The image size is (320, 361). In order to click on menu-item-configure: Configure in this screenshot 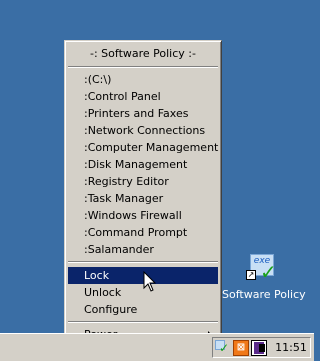, I will do `click(143, 309)`.